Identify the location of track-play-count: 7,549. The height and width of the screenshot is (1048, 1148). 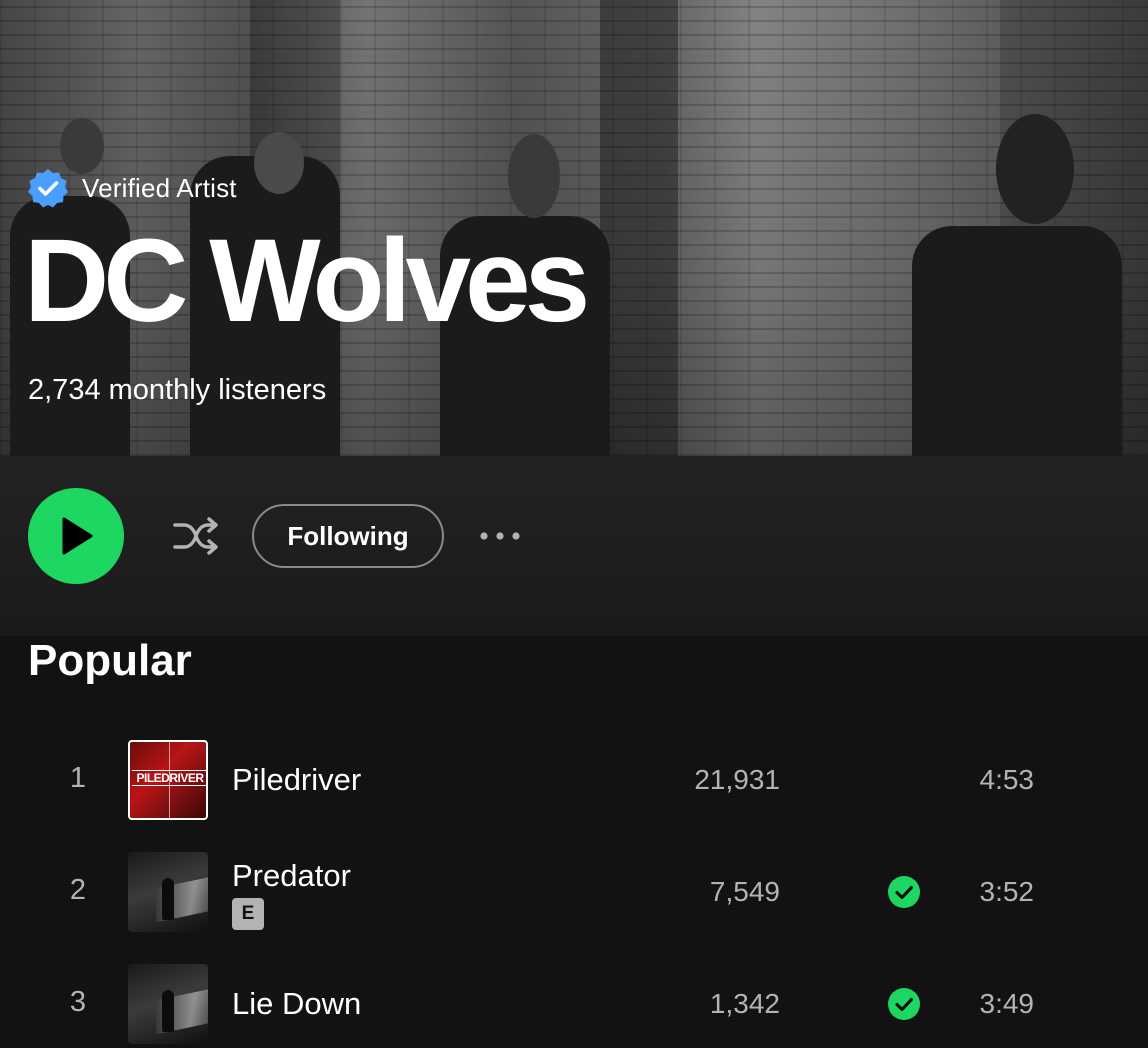
(744, 891).